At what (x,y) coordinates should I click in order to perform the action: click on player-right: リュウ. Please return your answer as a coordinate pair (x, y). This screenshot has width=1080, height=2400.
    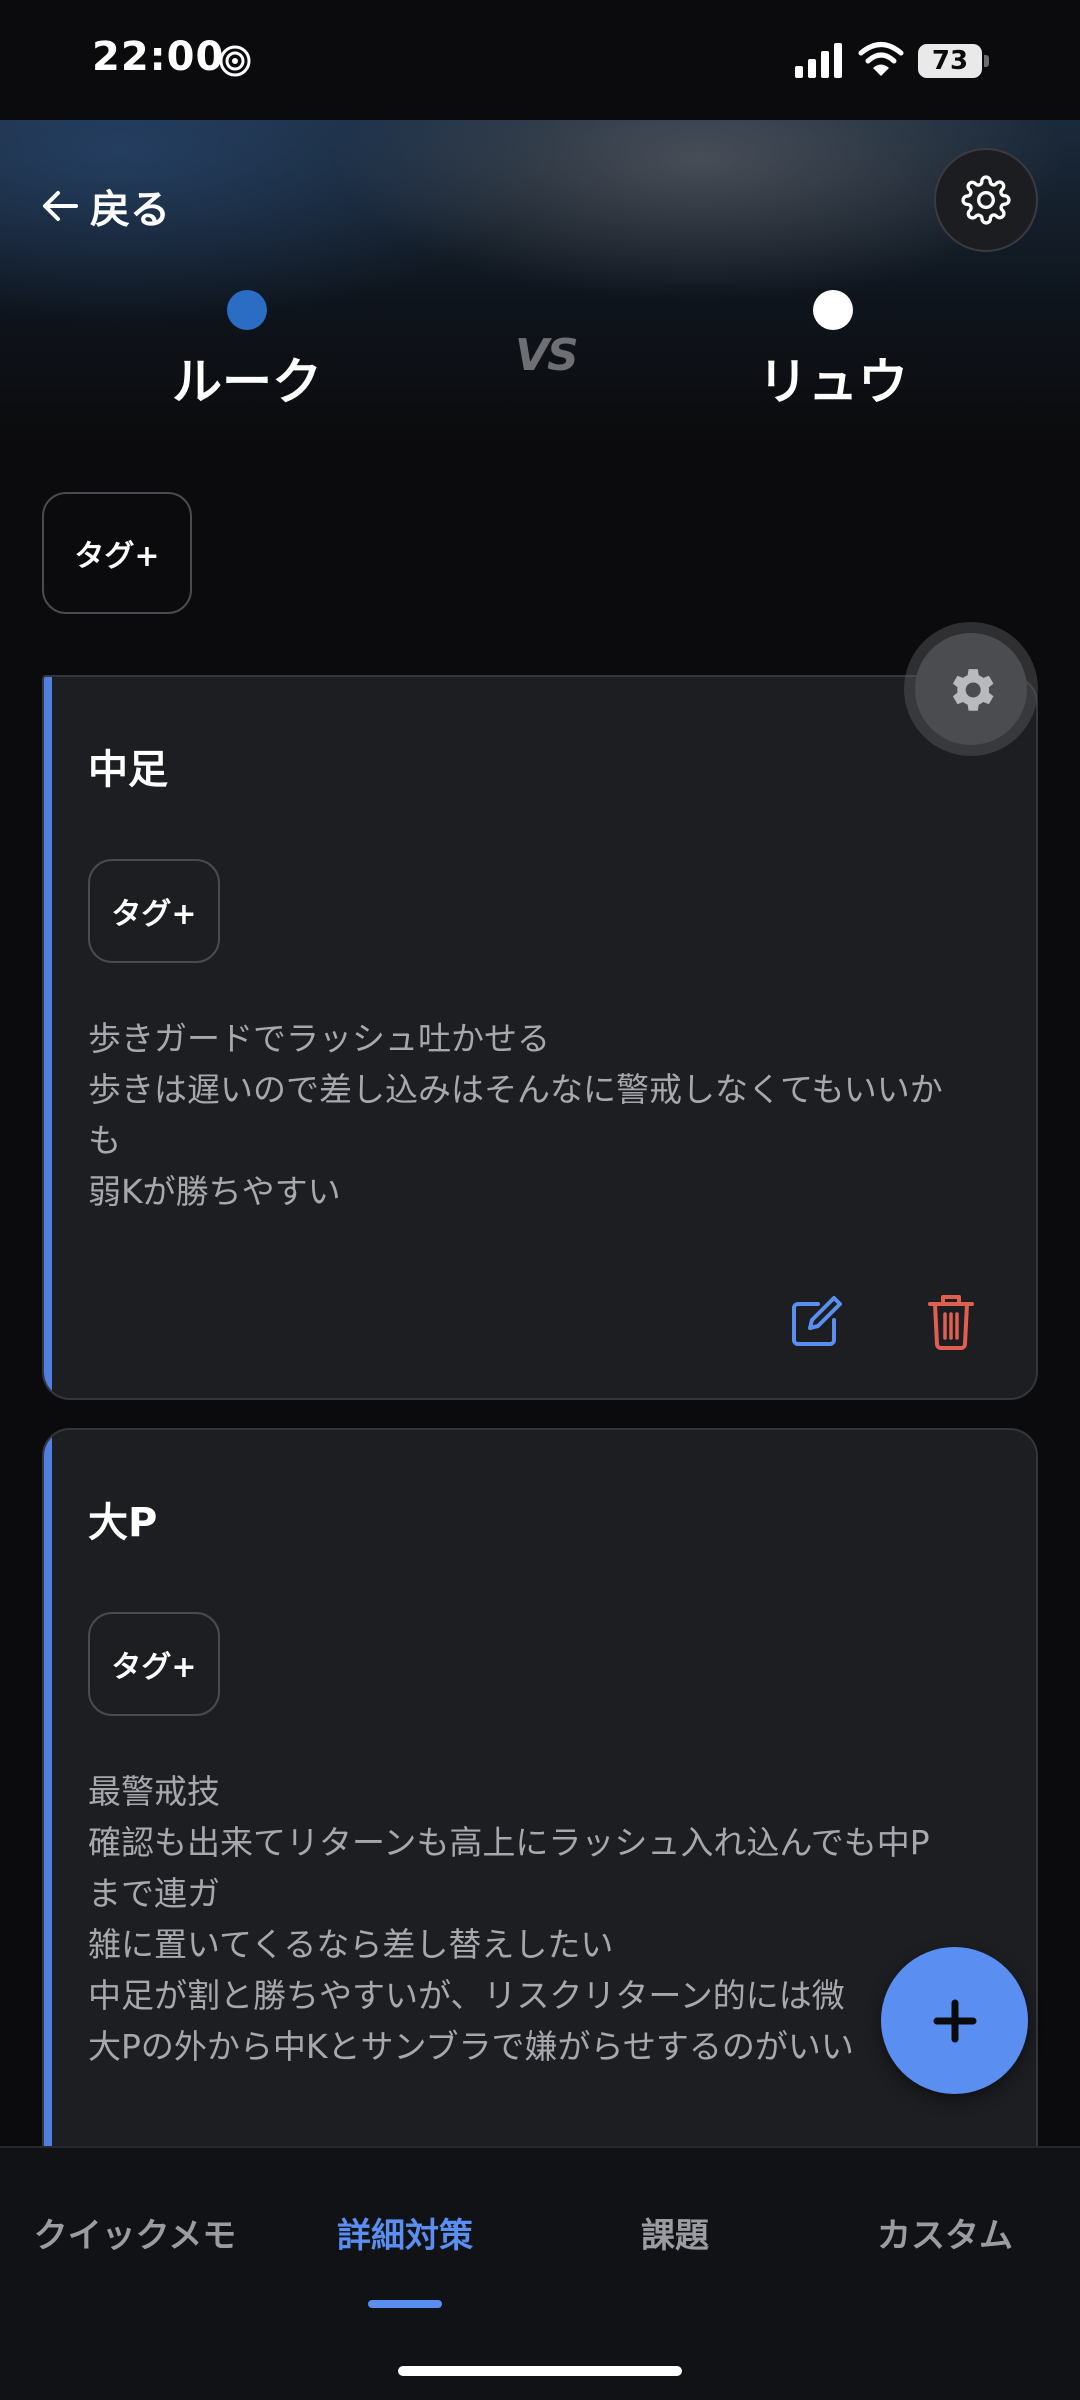
    Looking at the image, I should click on (833, 352).